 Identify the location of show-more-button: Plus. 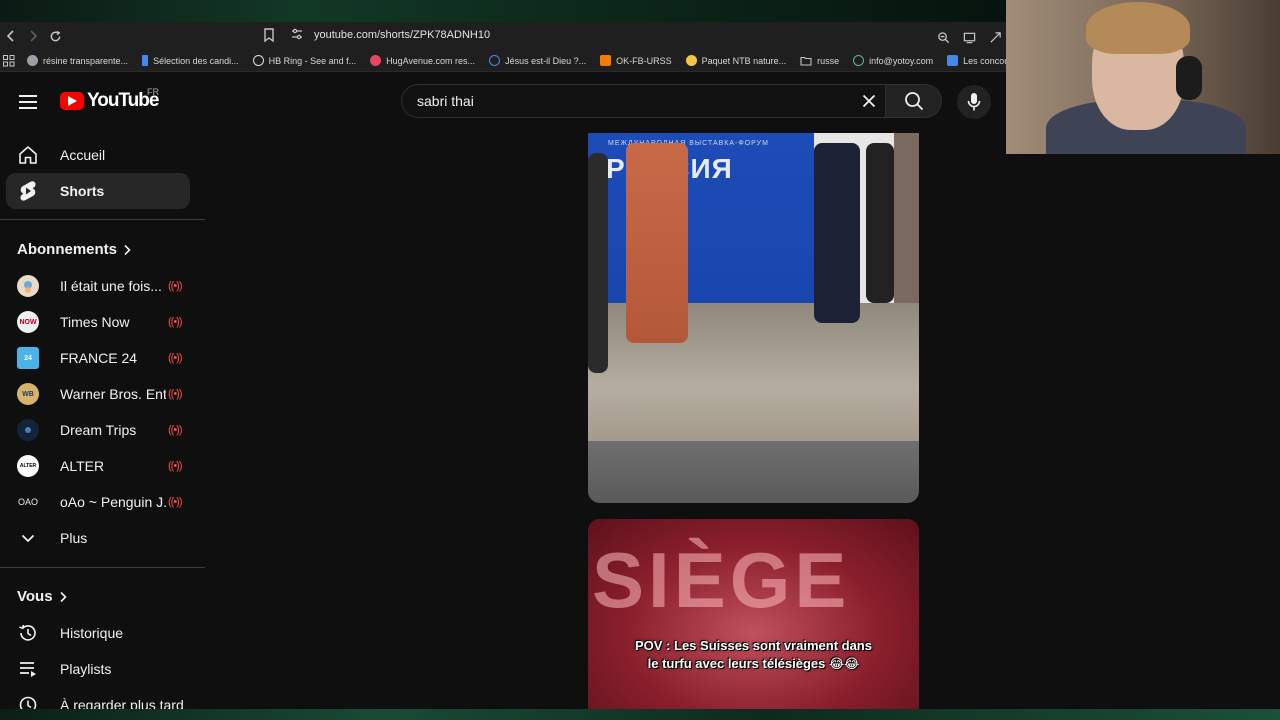
(98, 538).